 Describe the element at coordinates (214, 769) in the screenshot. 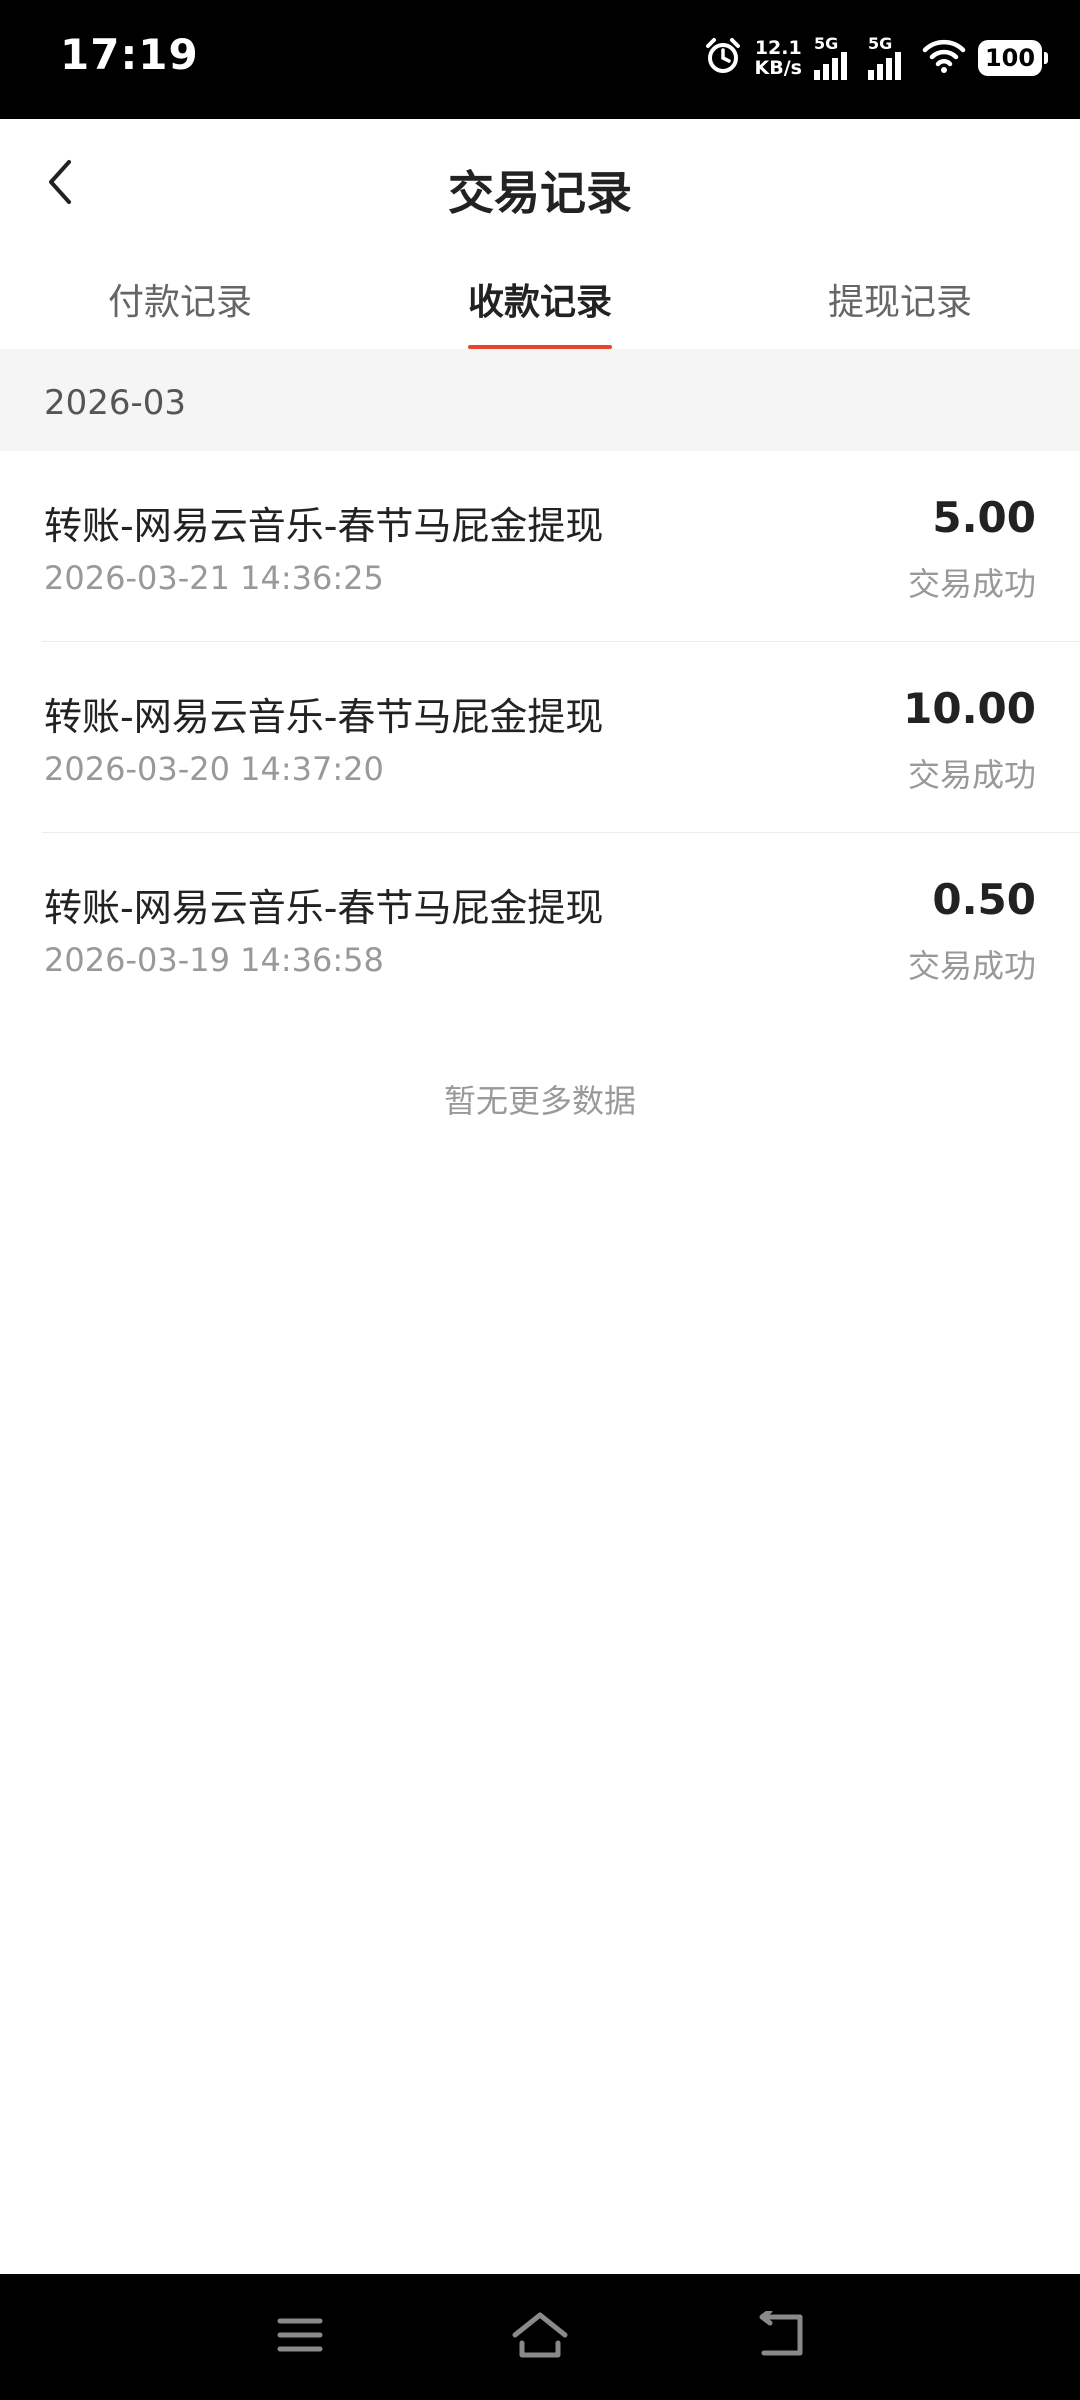

I see `transaction-time: 2026-03-20 14:37:20` at that location.